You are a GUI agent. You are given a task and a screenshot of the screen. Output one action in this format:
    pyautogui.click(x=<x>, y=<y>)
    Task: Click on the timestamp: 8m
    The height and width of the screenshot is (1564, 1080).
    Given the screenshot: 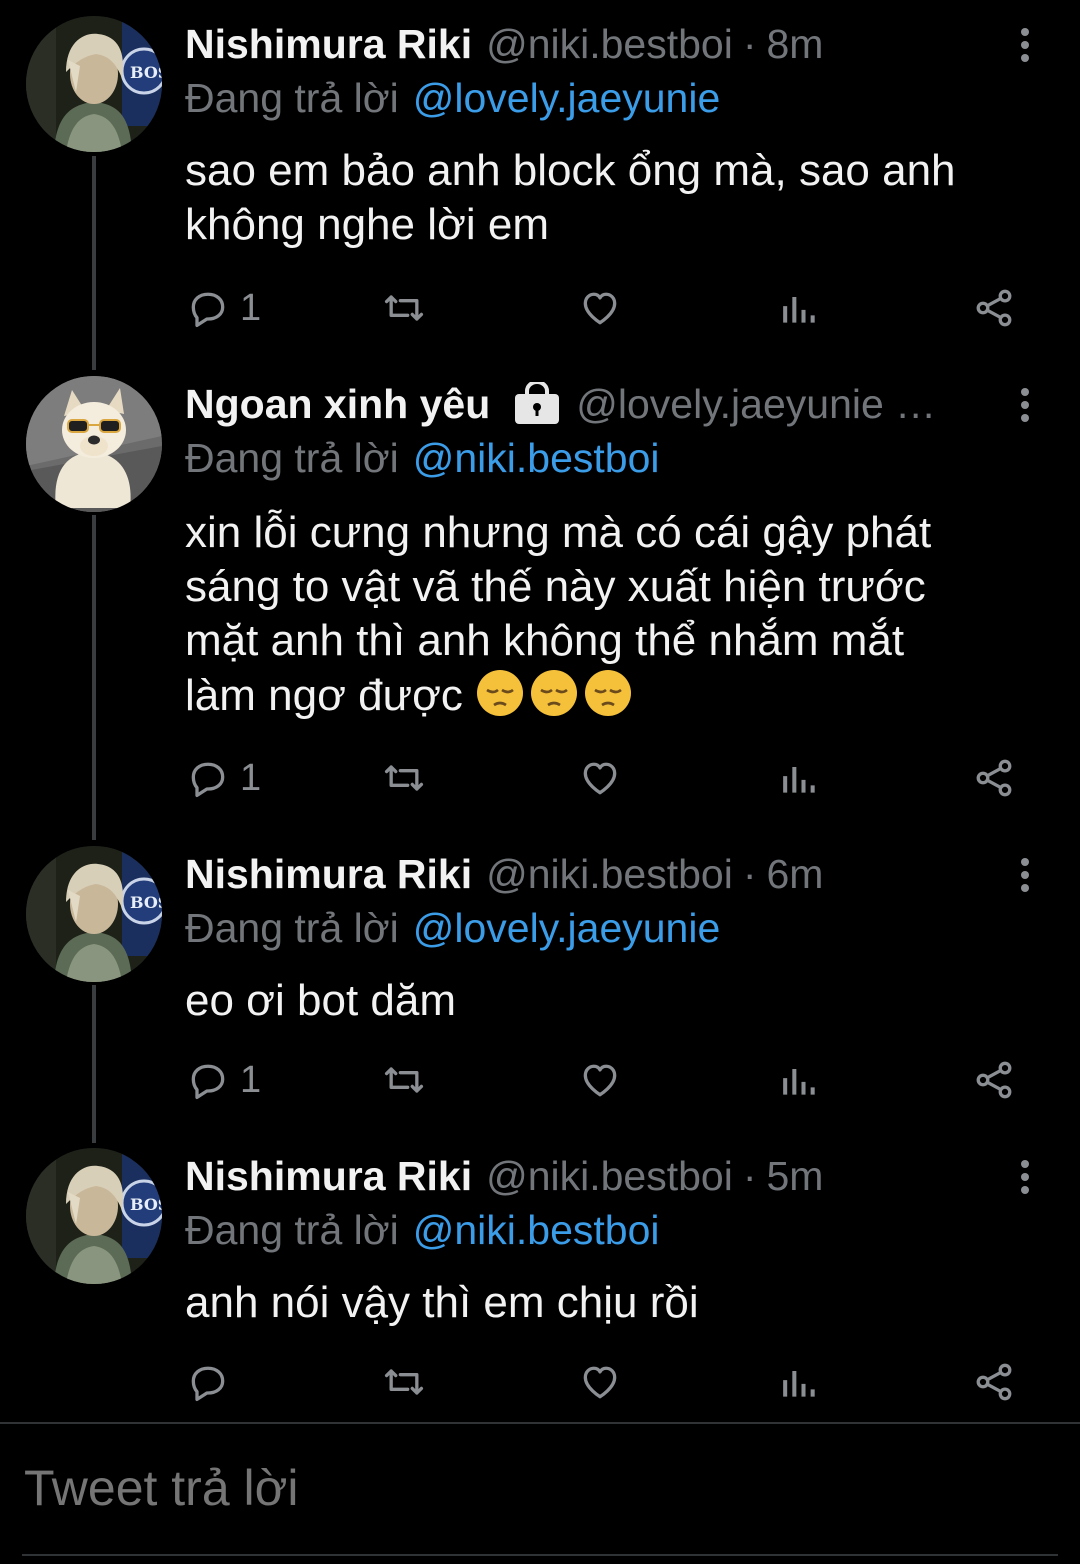 What is the action you would take?
    pyautogui.click(x=795, y=44)
    